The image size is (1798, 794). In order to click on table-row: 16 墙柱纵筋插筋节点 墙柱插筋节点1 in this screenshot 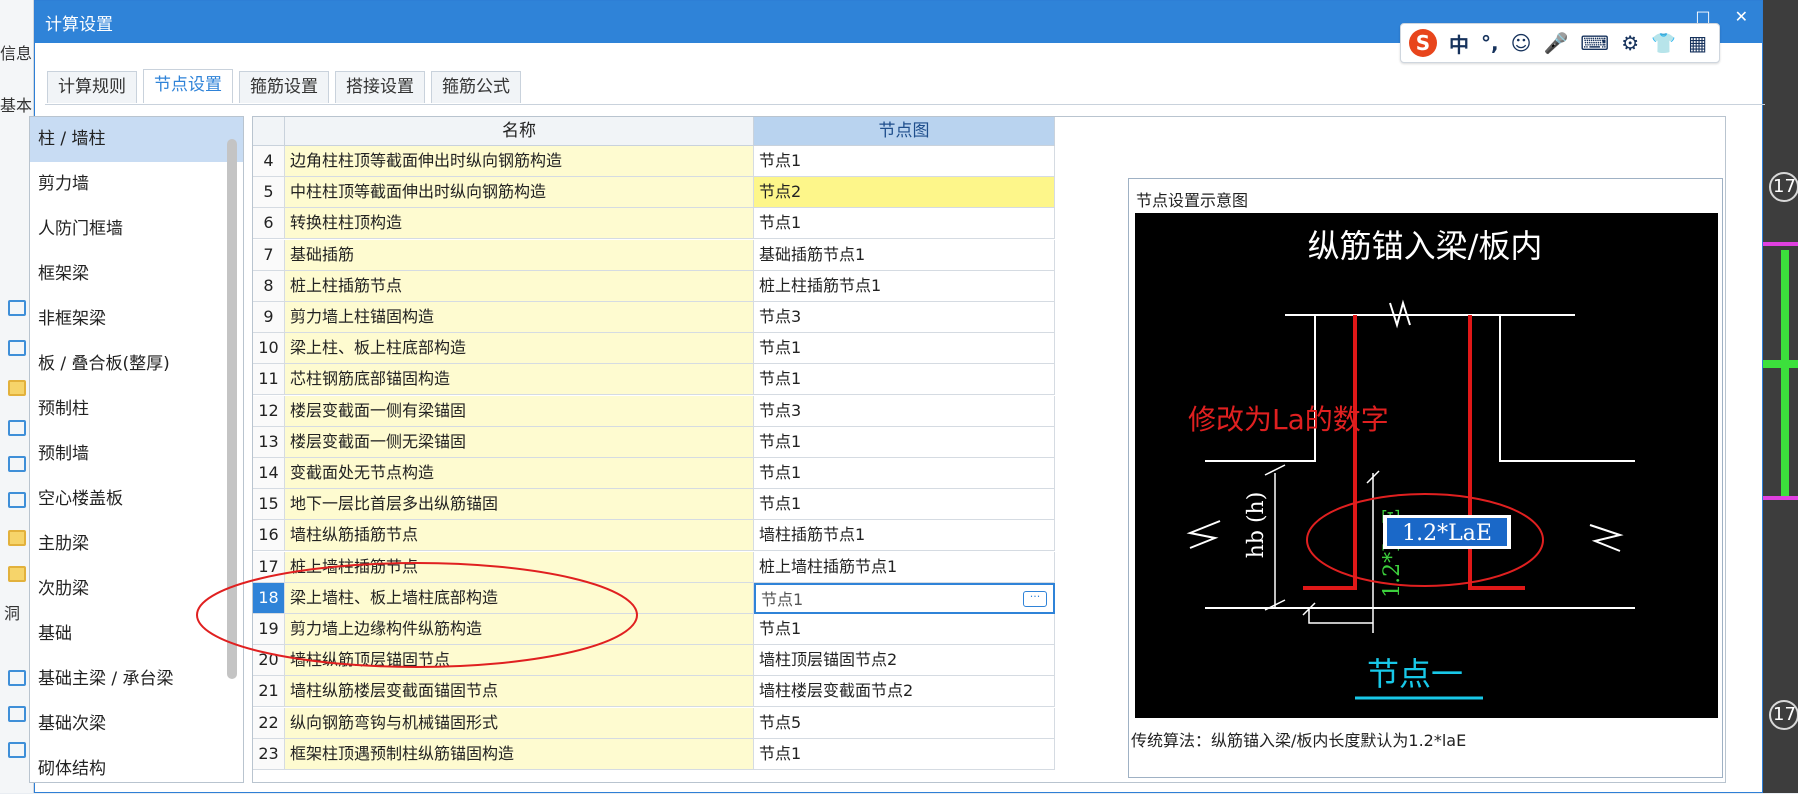, I will do `click(654, 536)`.